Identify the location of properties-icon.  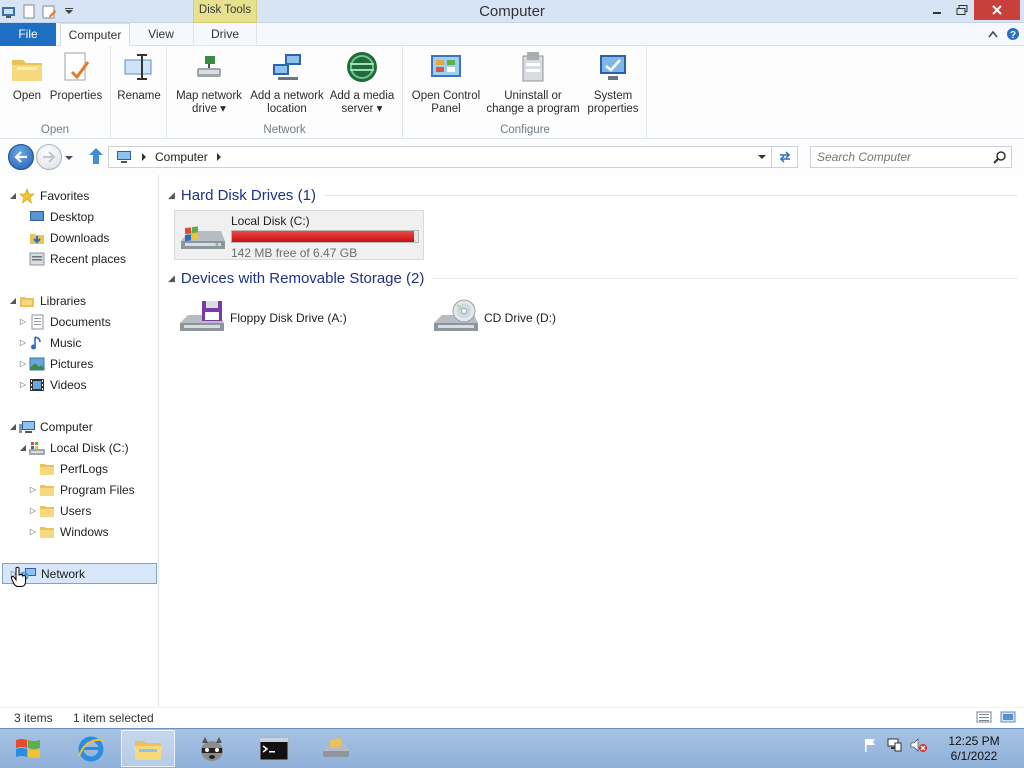
(77, 66).